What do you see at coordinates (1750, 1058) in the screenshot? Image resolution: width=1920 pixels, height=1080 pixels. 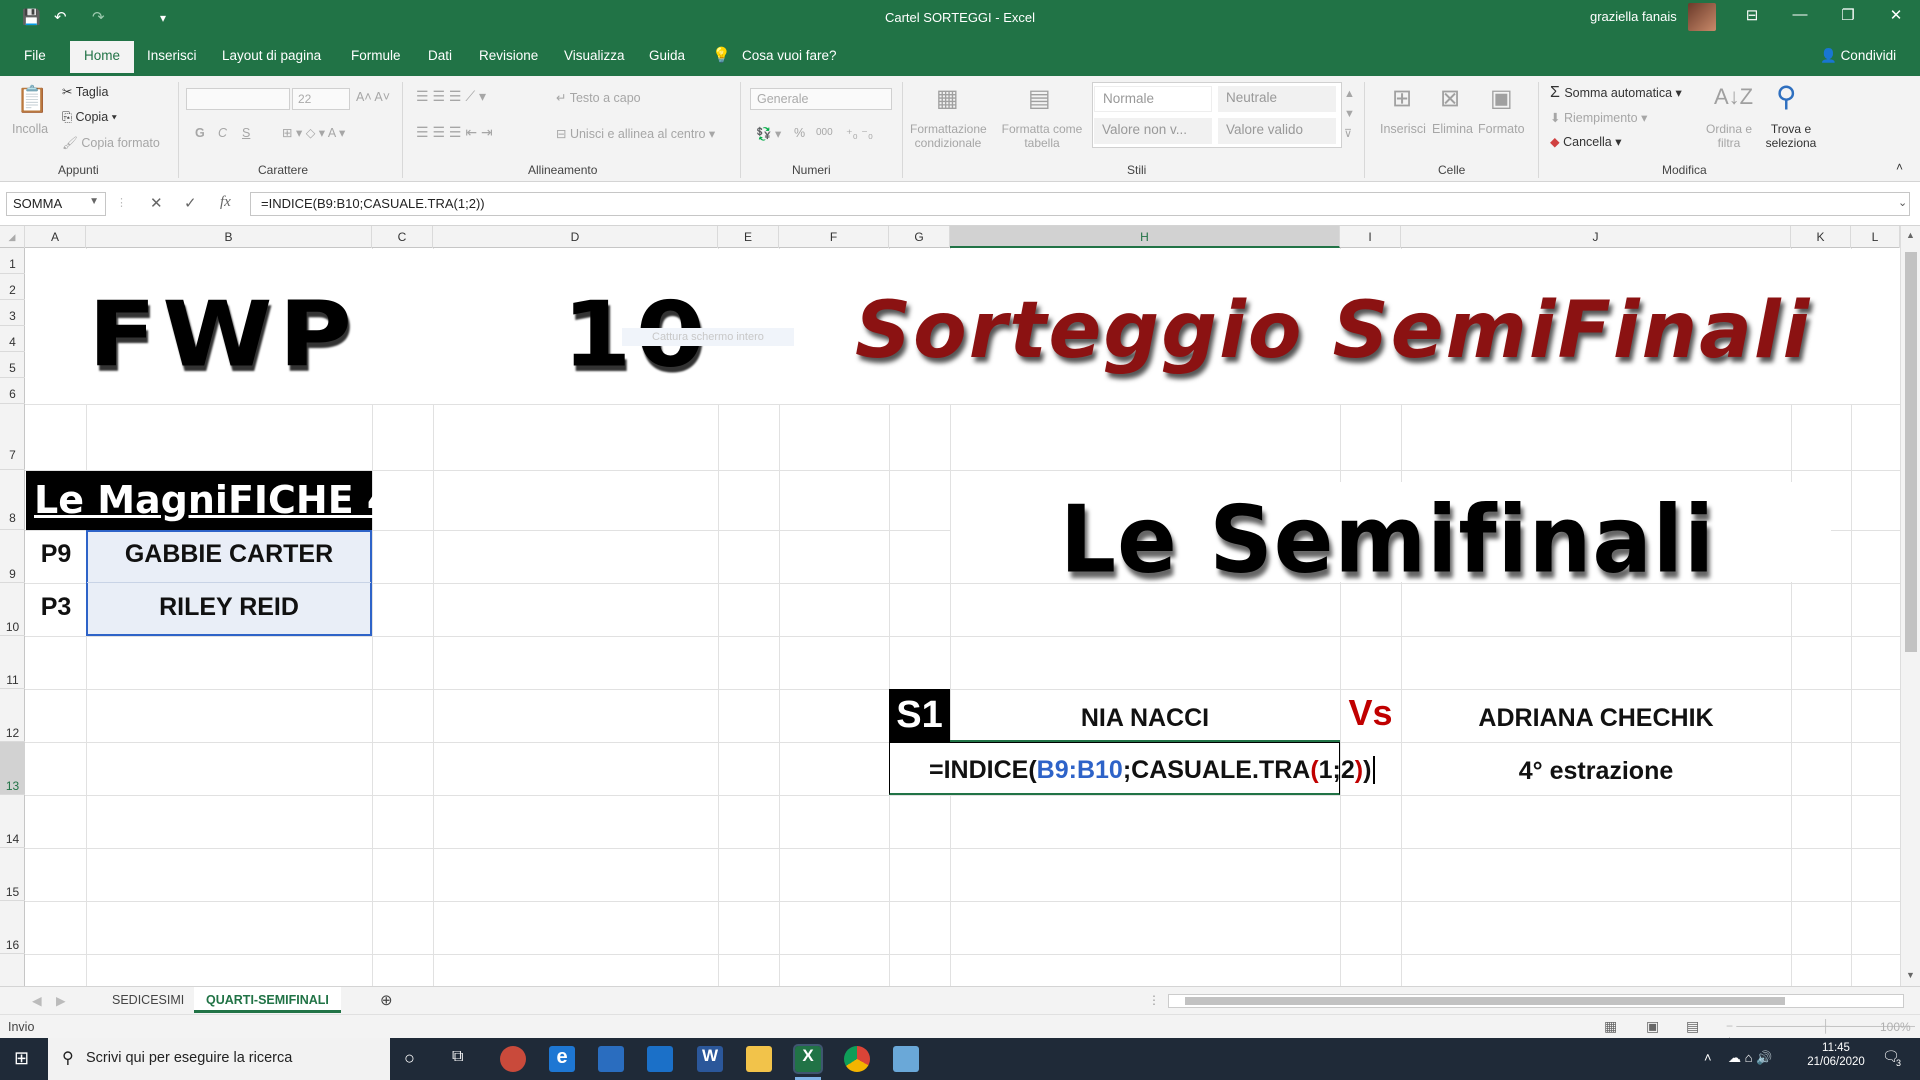 I see `network-icon: ☁ ⌂ 🔊` at bounding box center [1750, 1058].